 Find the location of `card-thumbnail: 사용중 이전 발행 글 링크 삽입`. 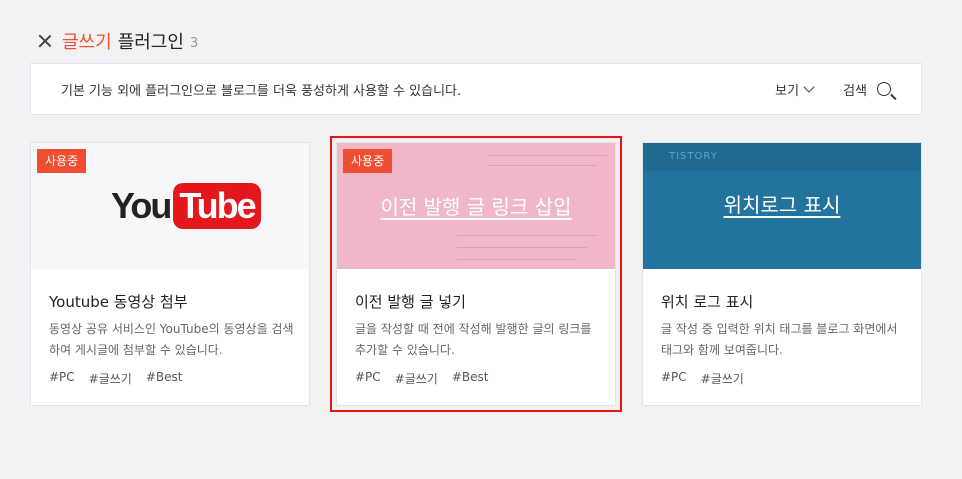

card-thumbnail: 사용중 이전 발행 글 링크 삽입 is located at coordinates (476, 206).